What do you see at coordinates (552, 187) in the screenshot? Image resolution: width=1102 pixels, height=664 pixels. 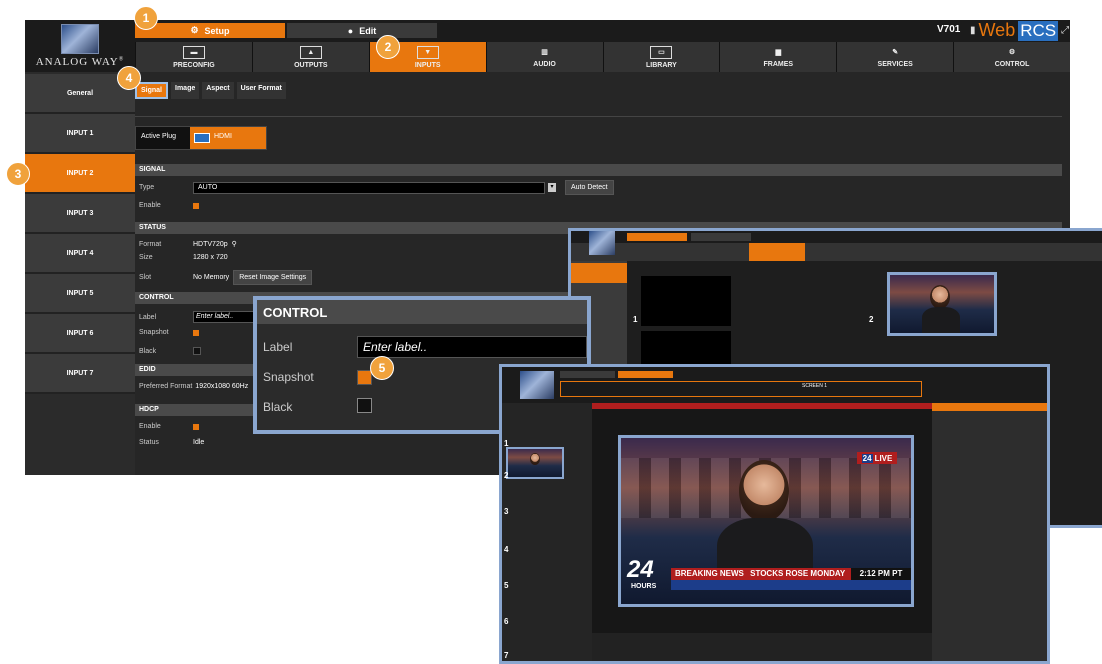 I see `dropdown-arrow-icon: ▾` at bounding box center [552, 187].